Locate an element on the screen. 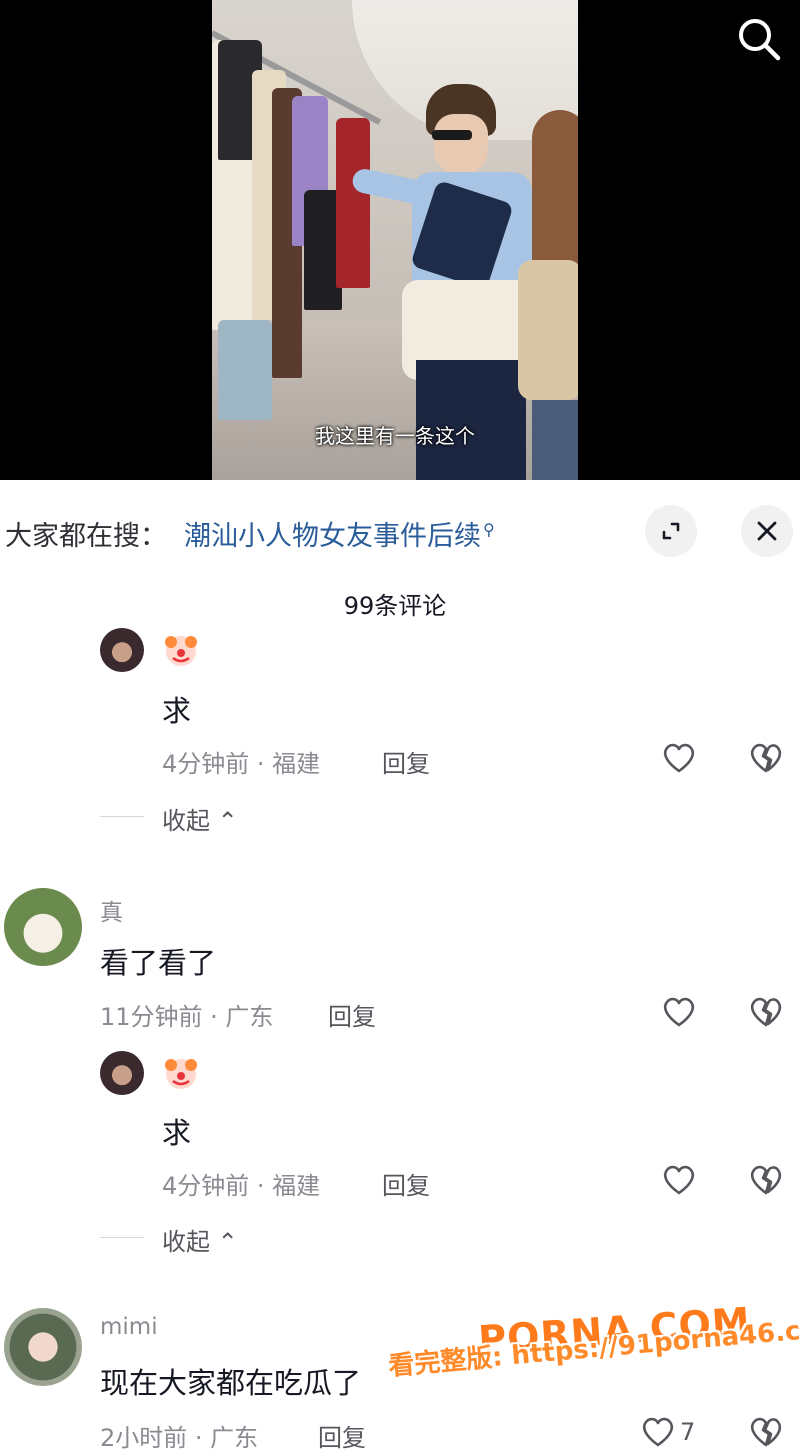  comment-username: mimi is located at coordinates (129, 1327).